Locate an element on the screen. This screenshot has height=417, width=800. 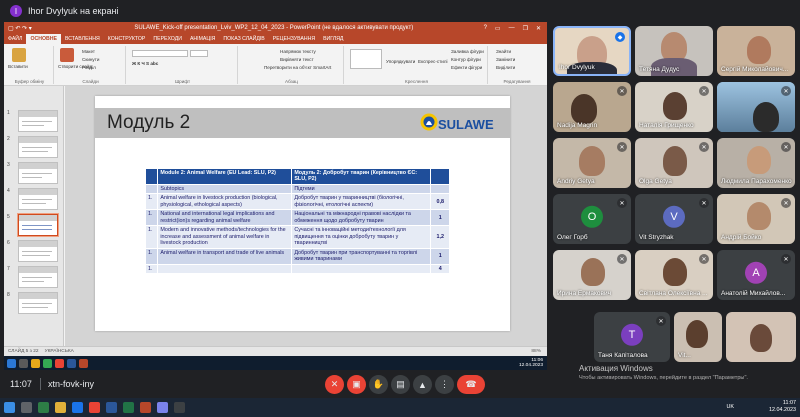
find-button: Знайти is located at coordinates (503, 51).